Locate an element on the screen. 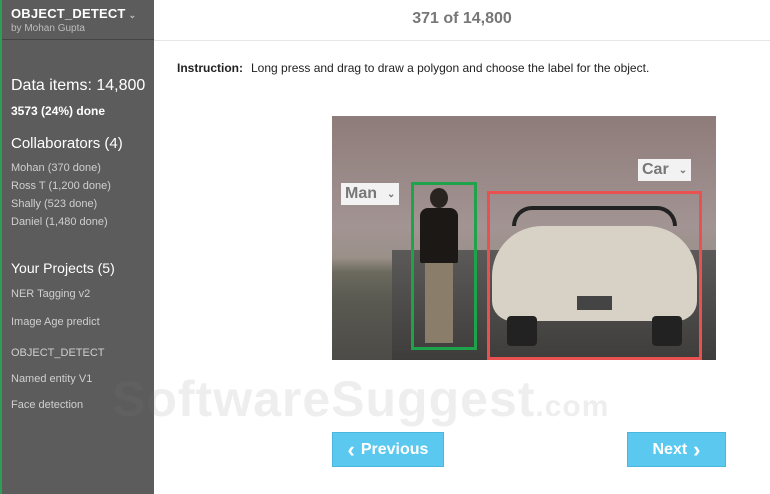 The height and width of the screenshot is (494, 770). collaborator: Ross T (1,200 done) is located at coordinates (61, 186).